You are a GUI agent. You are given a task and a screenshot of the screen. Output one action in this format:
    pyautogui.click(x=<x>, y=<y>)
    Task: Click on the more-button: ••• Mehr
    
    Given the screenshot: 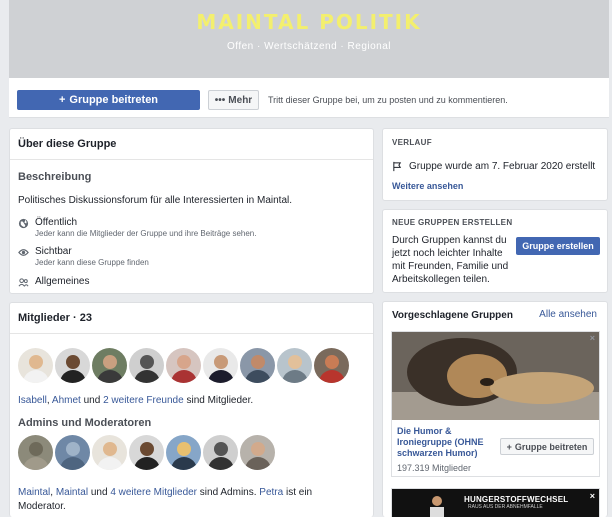 What is the action you would take?
    pyautogui.click(x=233, y=100)
    